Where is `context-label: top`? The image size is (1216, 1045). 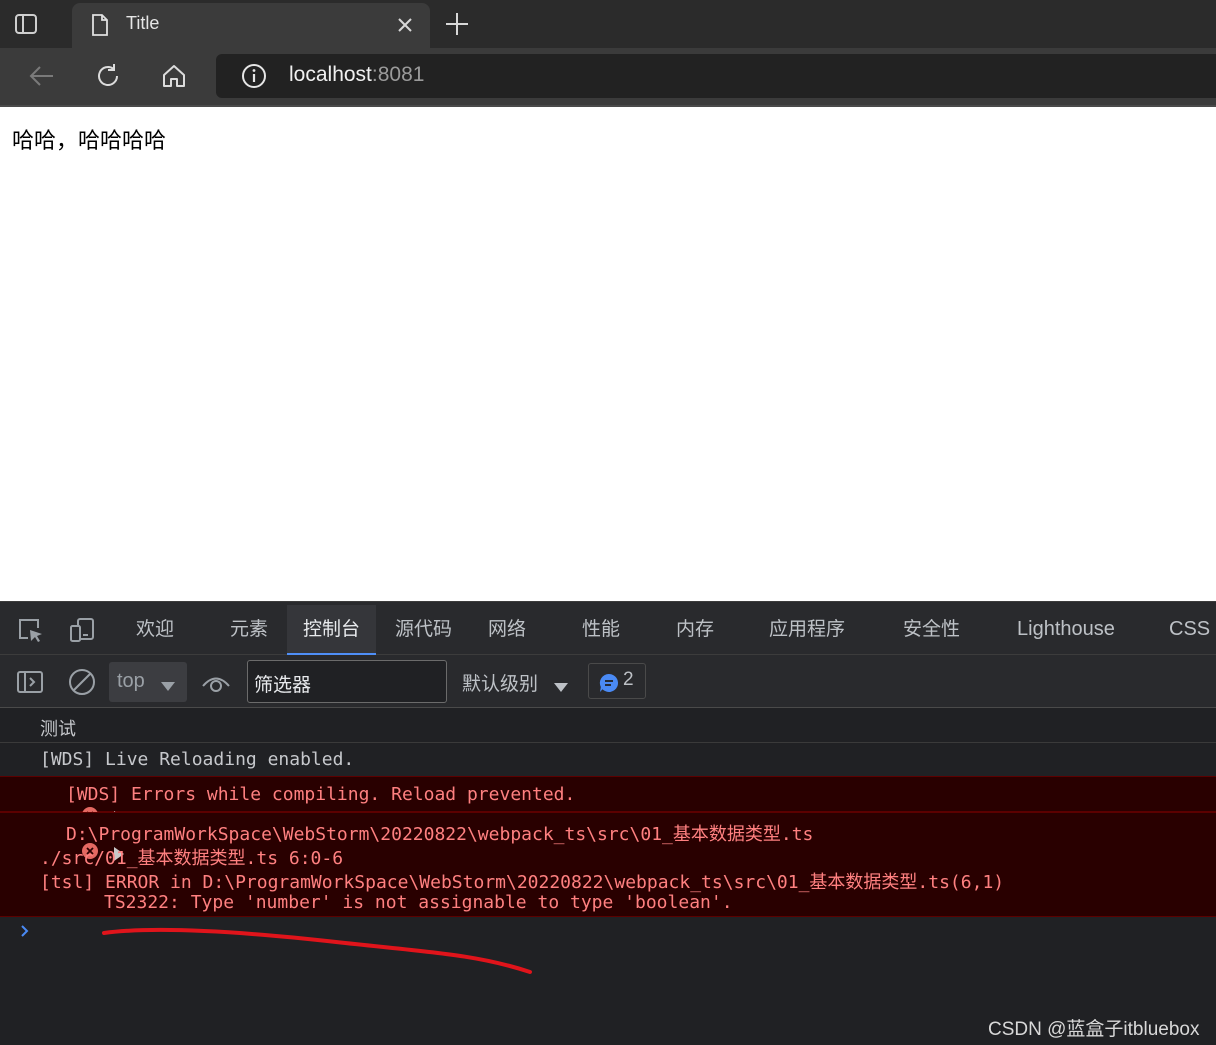 context-label: top is located at coordinates (131, 681).